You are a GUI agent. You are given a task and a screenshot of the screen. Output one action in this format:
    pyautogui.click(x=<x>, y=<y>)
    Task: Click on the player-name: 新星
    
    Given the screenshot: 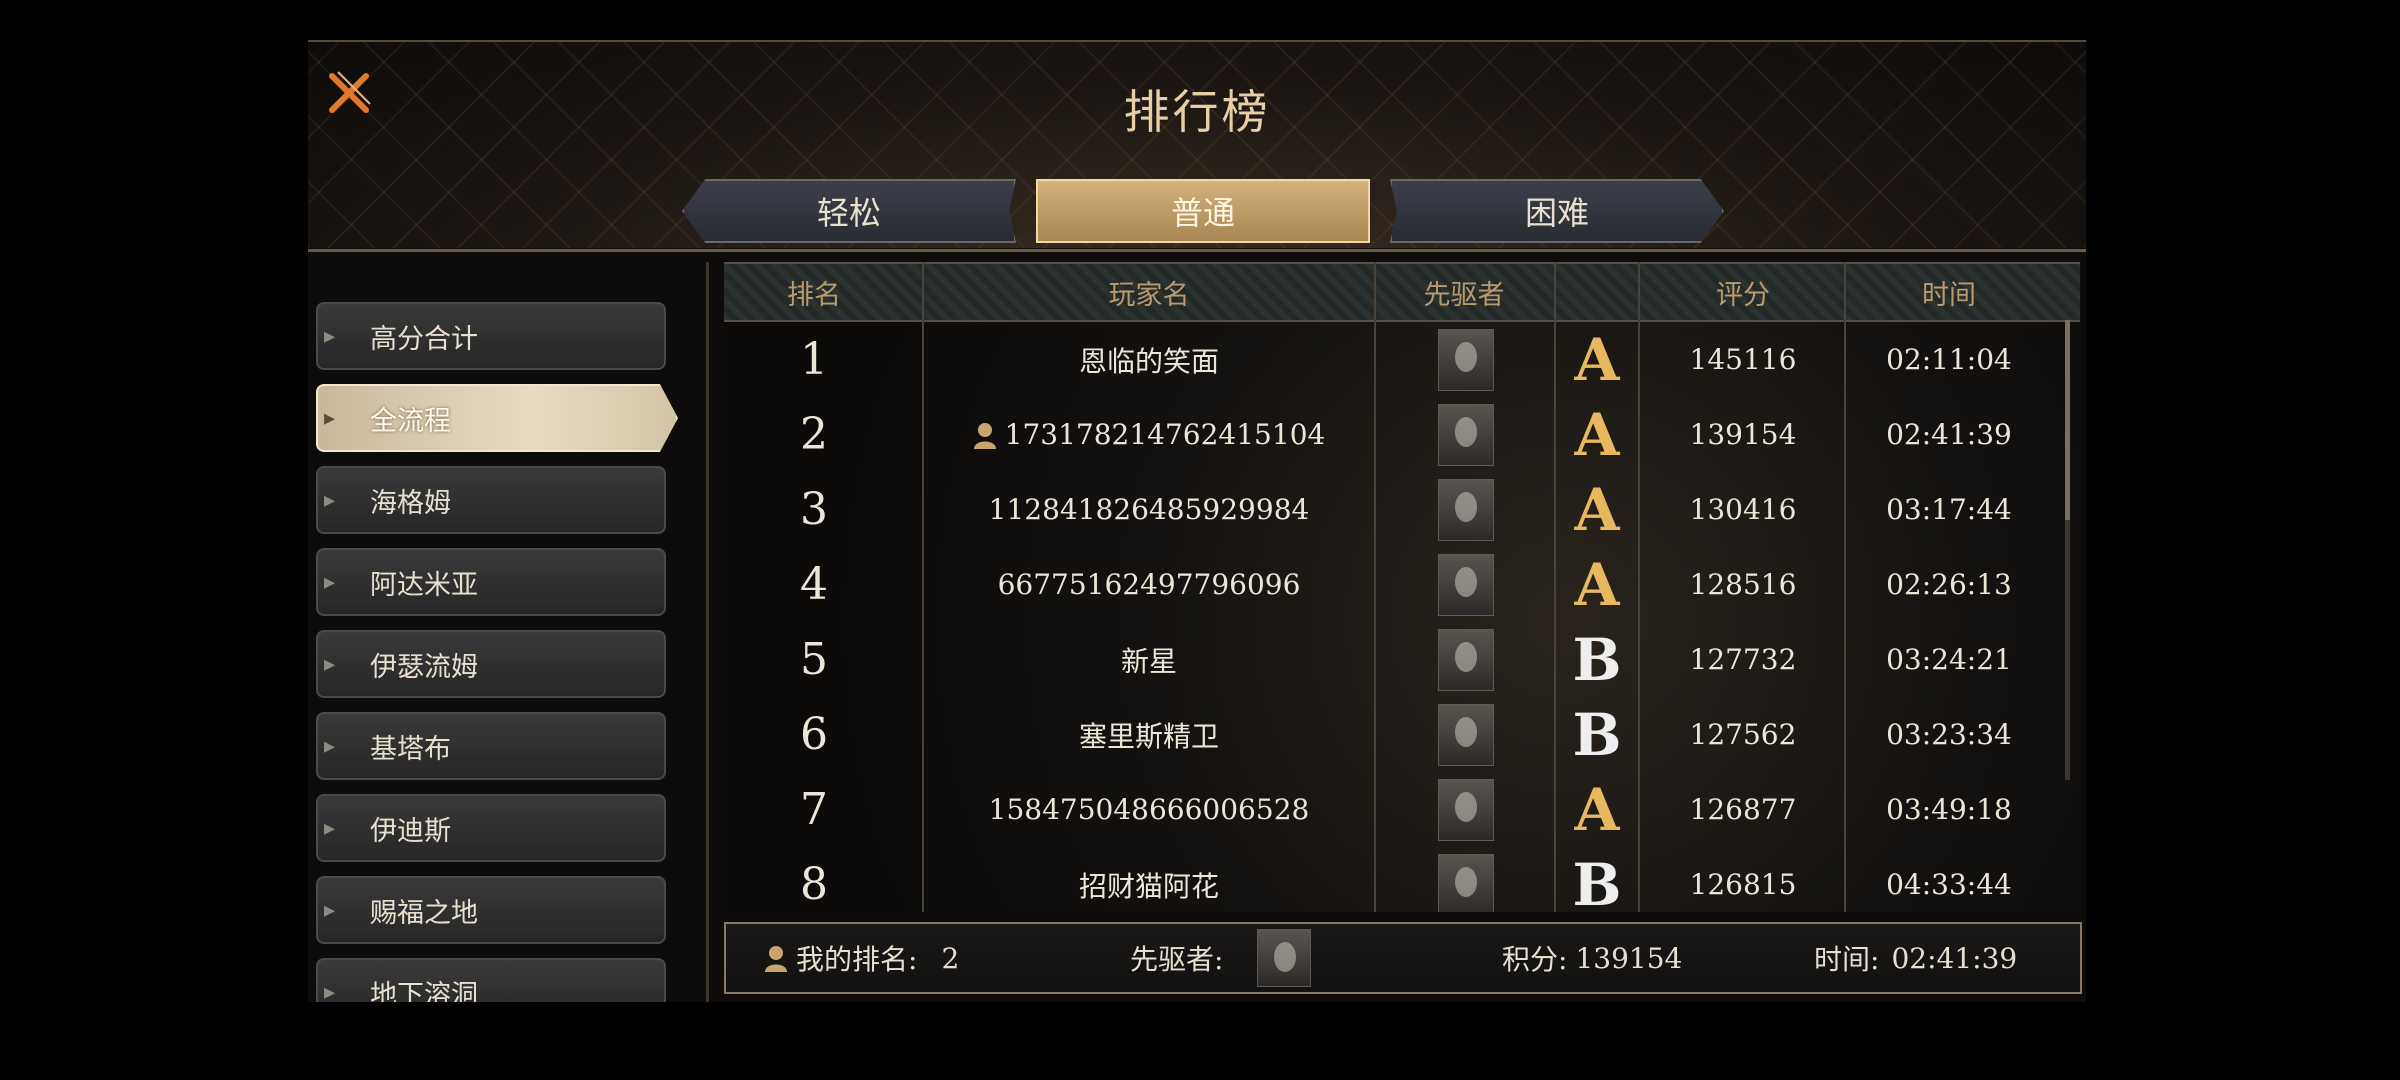 What is the action you would take?
    pyautogui.click(x=1148, y=661)
    